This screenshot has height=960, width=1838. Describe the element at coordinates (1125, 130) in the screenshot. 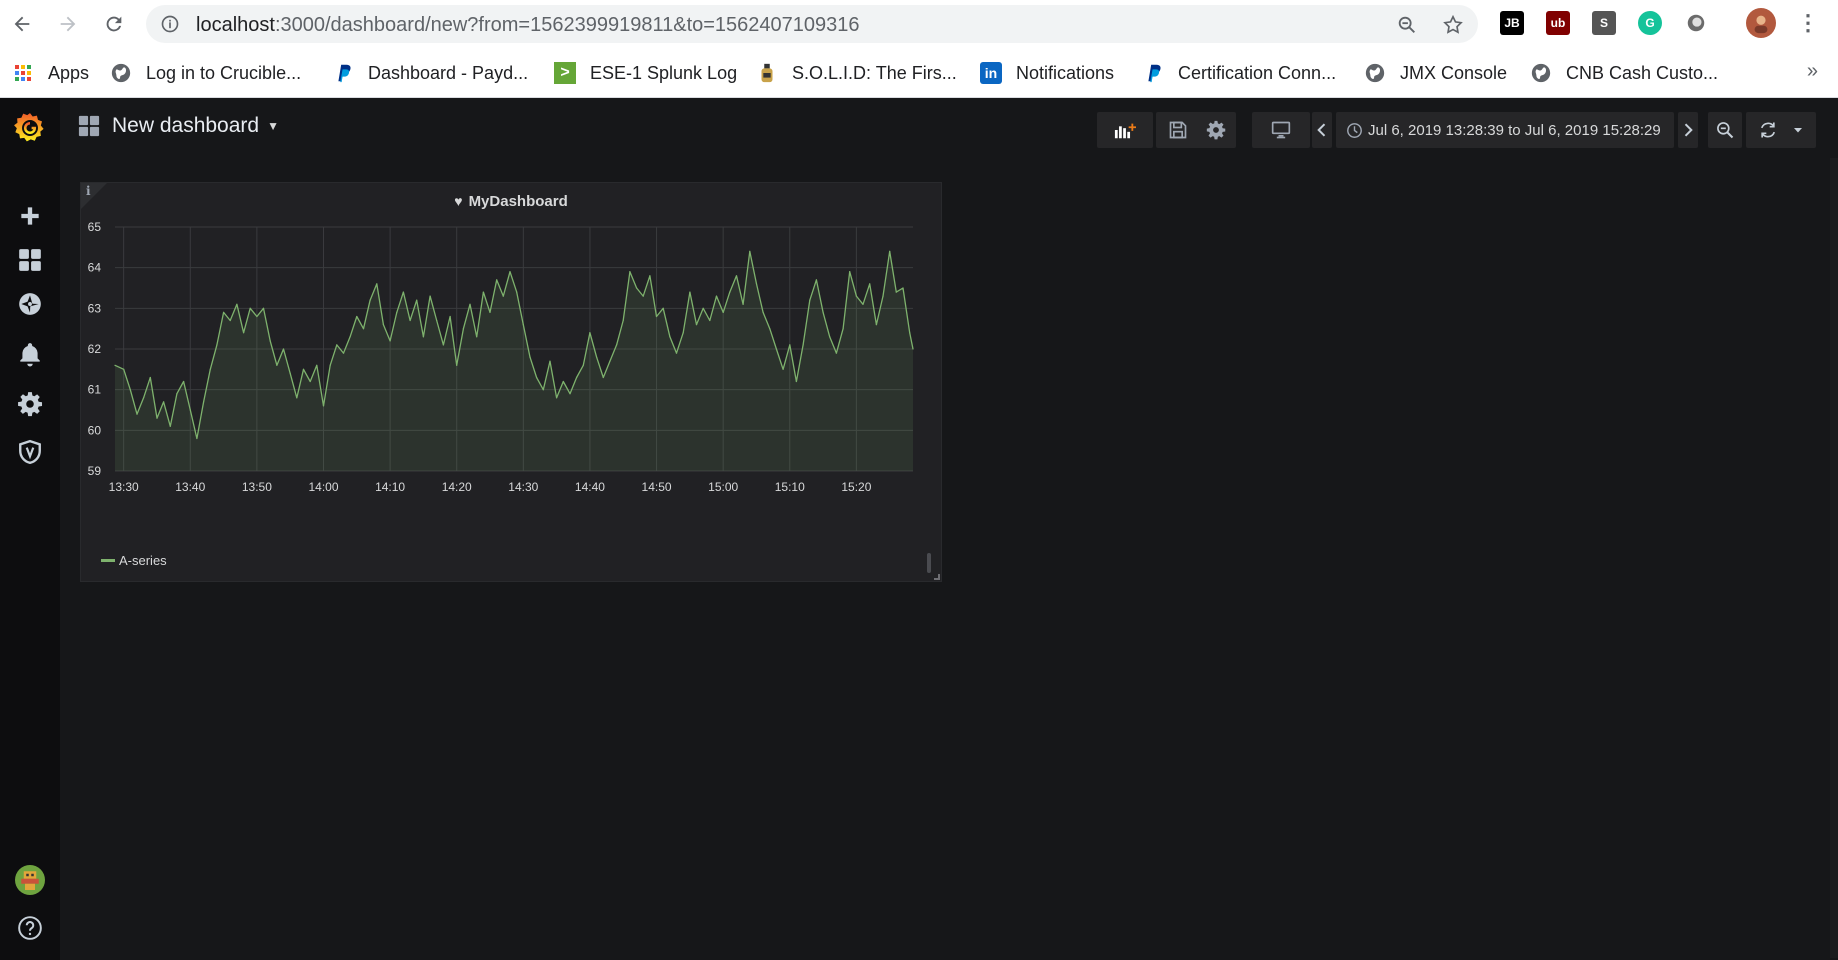

I see `add-panel-button` at that location.